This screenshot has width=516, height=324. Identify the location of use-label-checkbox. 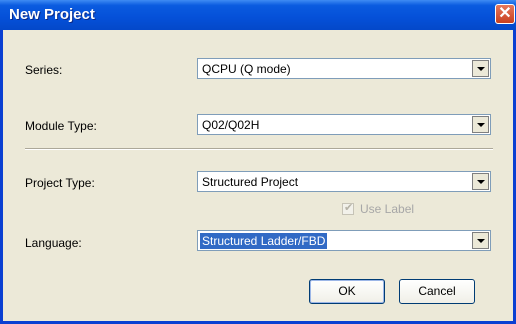
(348, 208).